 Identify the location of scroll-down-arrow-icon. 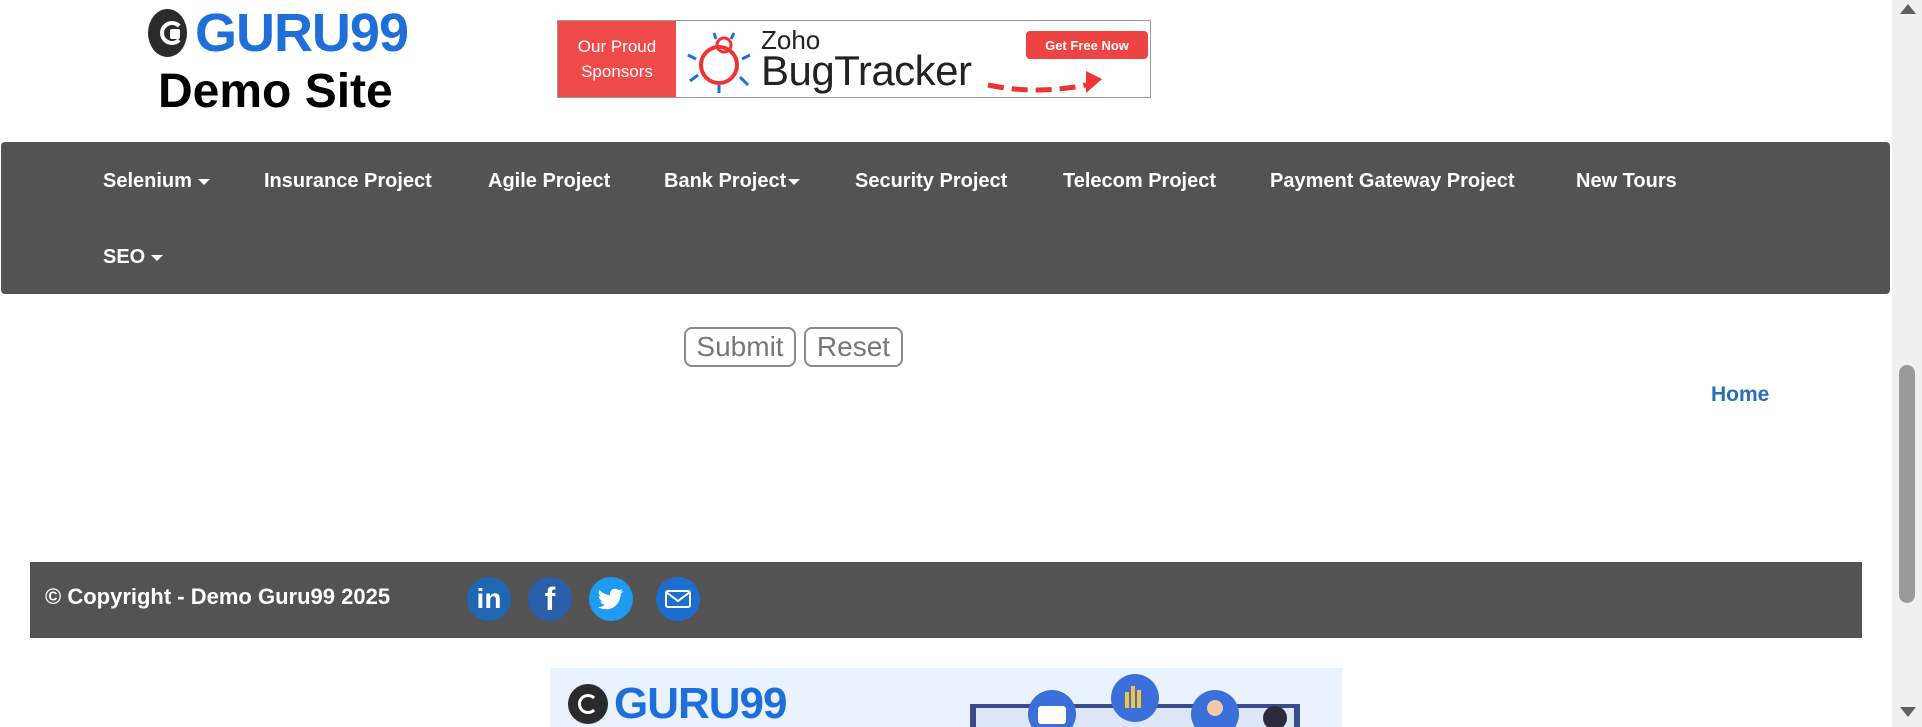
(1908, 712).